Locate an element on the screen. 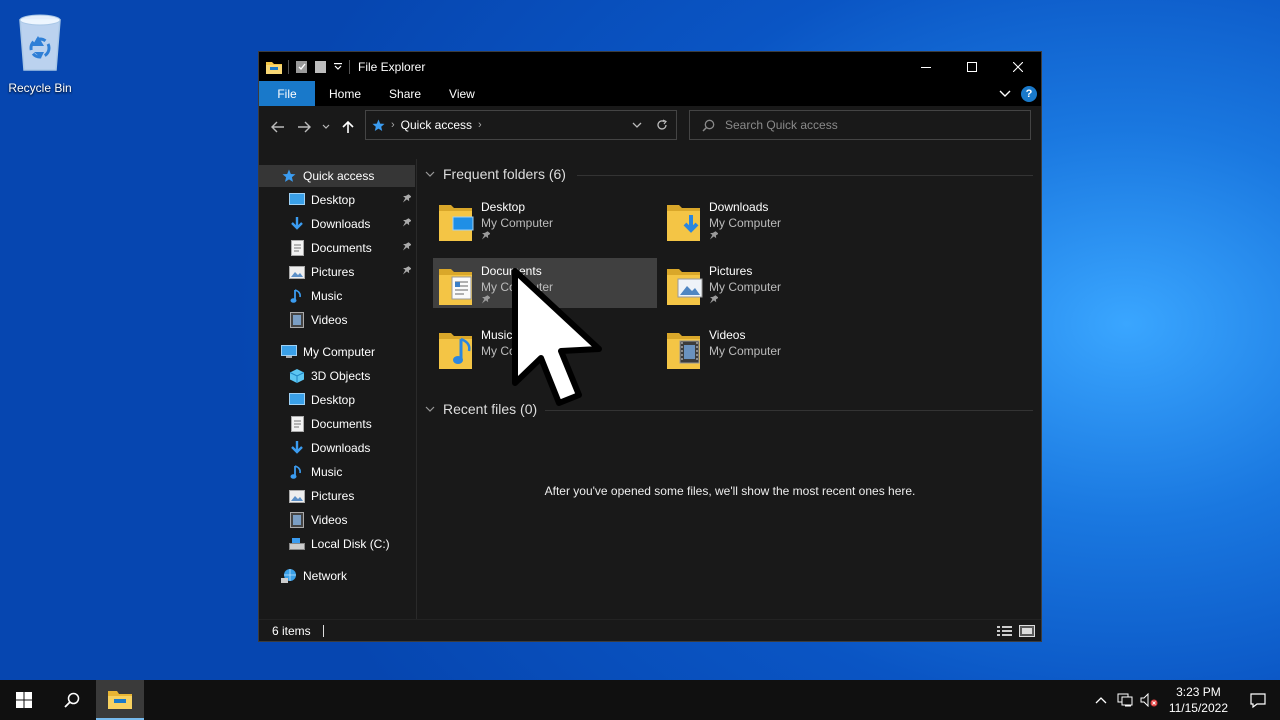  windows-logo-icon is located at coordinates (24, 700).